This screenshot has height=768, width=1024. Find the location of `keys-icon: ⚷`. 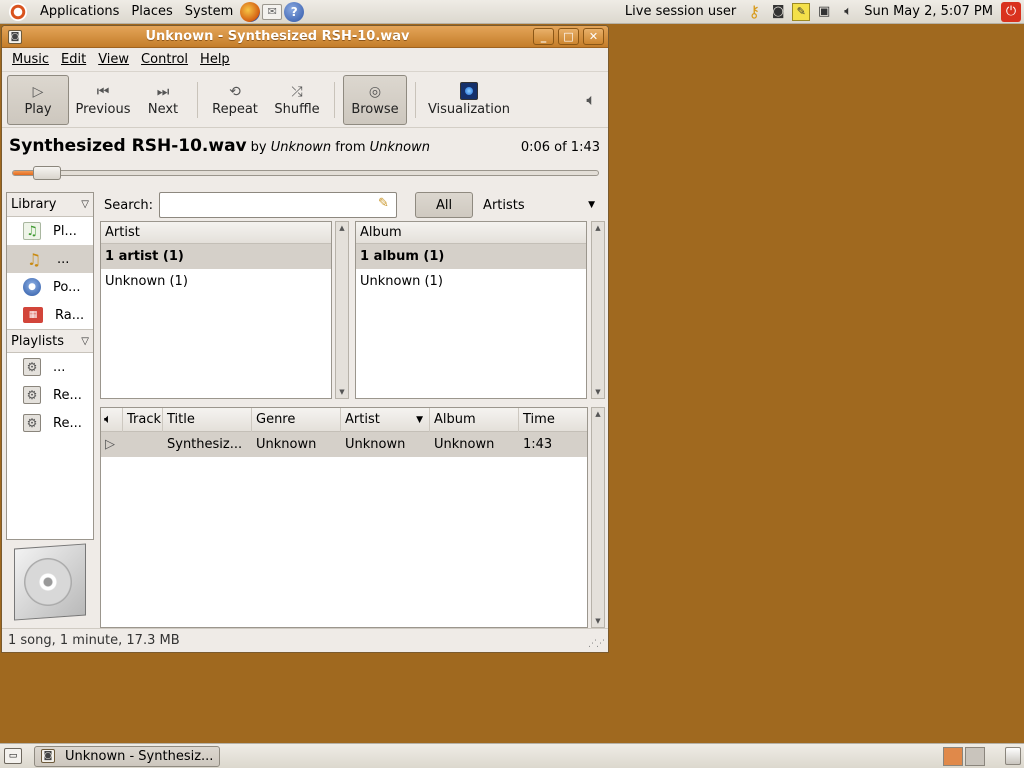

keys-icon: ⚷ is located at coordinates (754, 11).